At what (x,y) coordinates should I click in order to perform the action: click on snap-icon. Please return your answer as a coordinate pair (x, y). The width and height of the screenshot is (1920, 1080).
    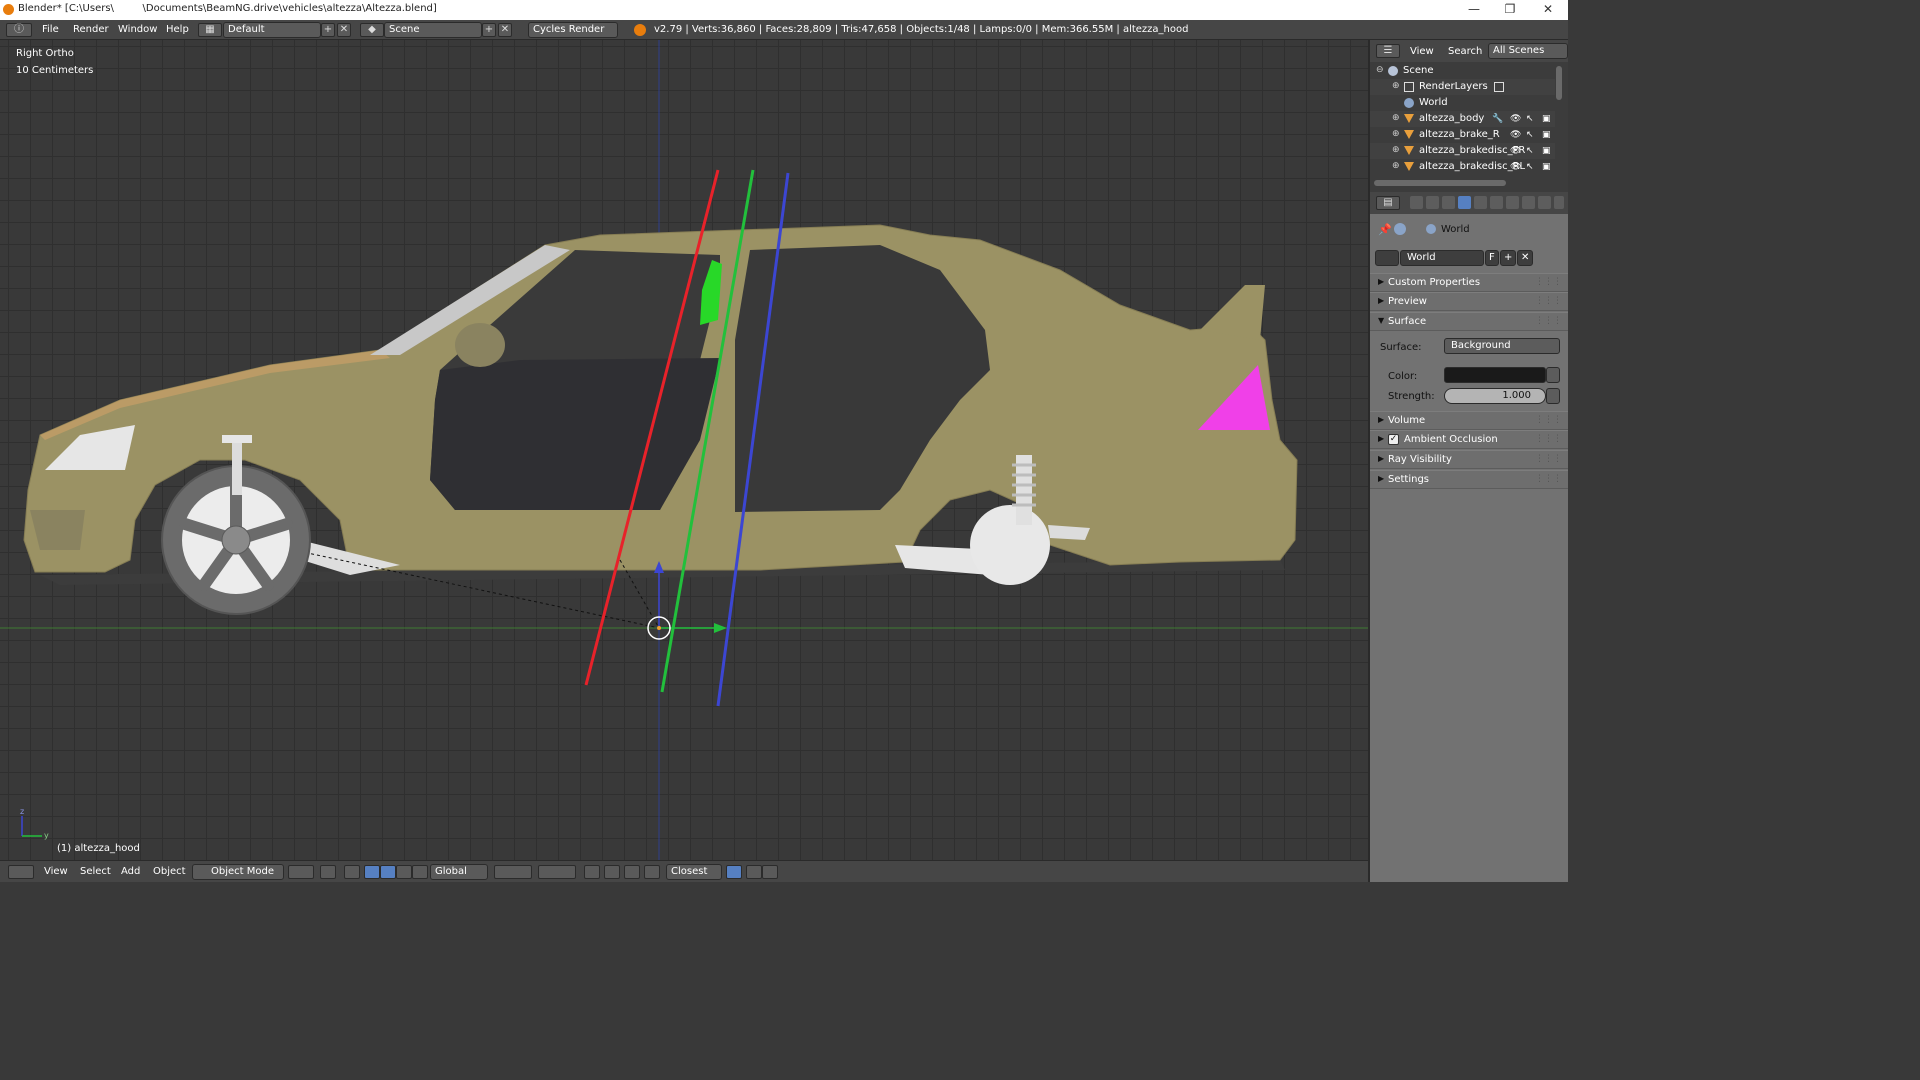
    Looking at the image, I should click on (632, 872).